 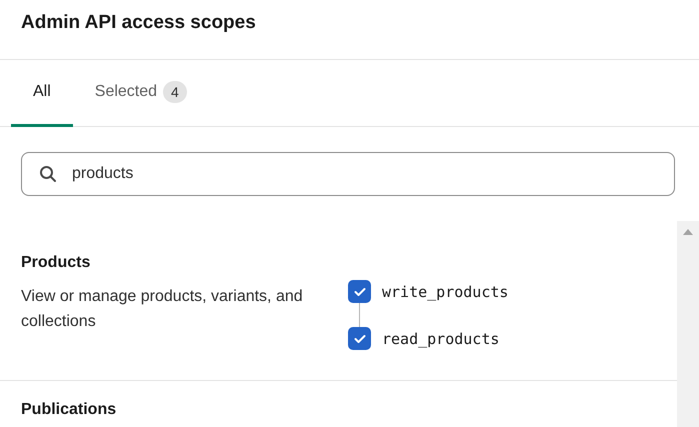 I want to click on scope-label: write_products, so click(x=445, y=291).